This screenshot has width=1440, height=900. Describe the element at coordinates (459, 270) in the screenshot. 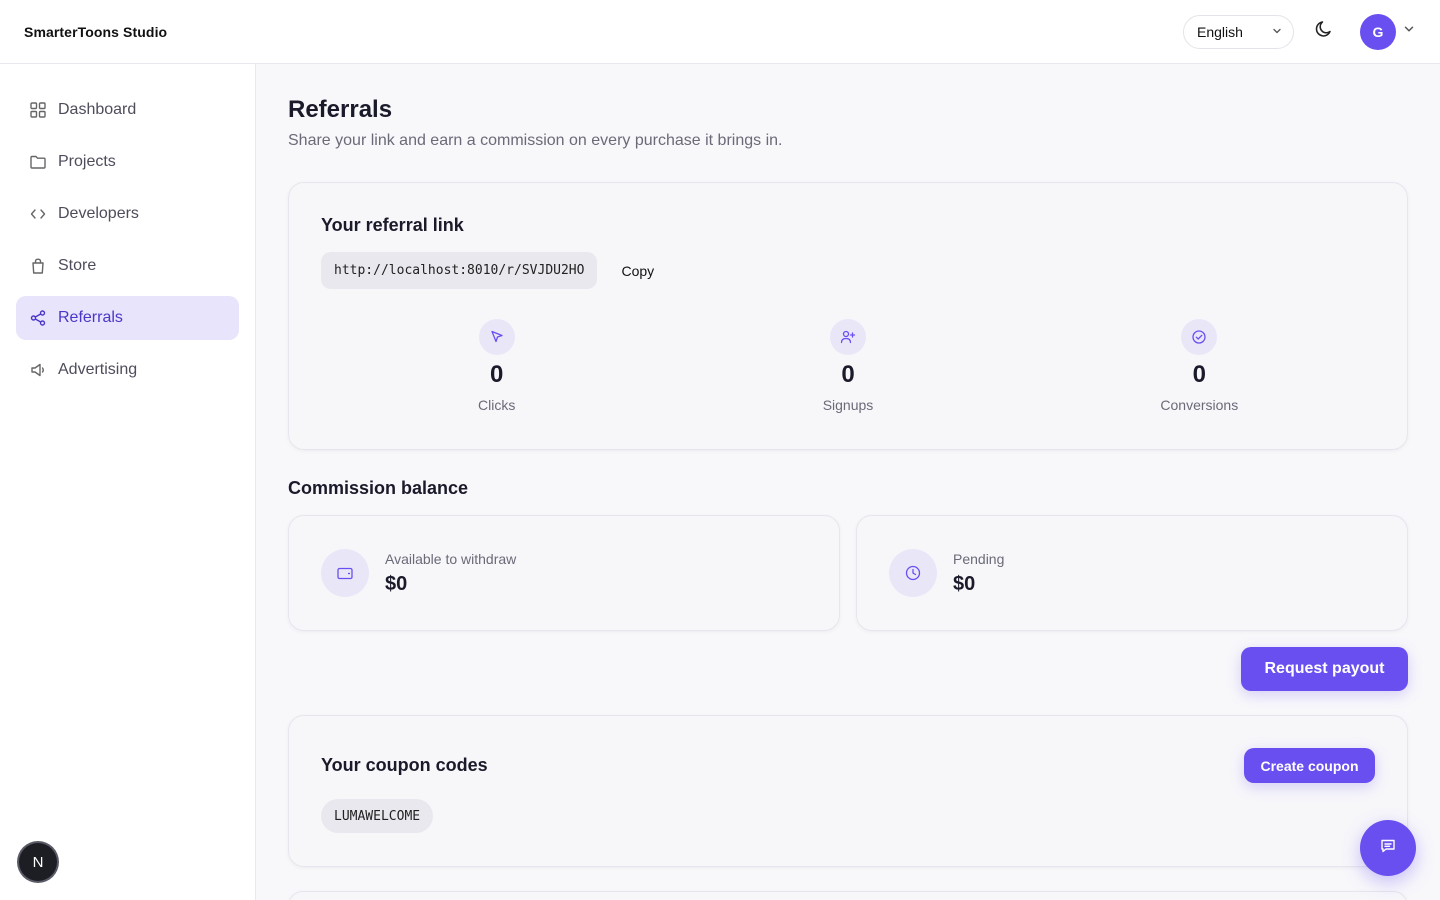

I see `referral-link-value: http://localhost:8010/r/SVJDU2HO` at that location.